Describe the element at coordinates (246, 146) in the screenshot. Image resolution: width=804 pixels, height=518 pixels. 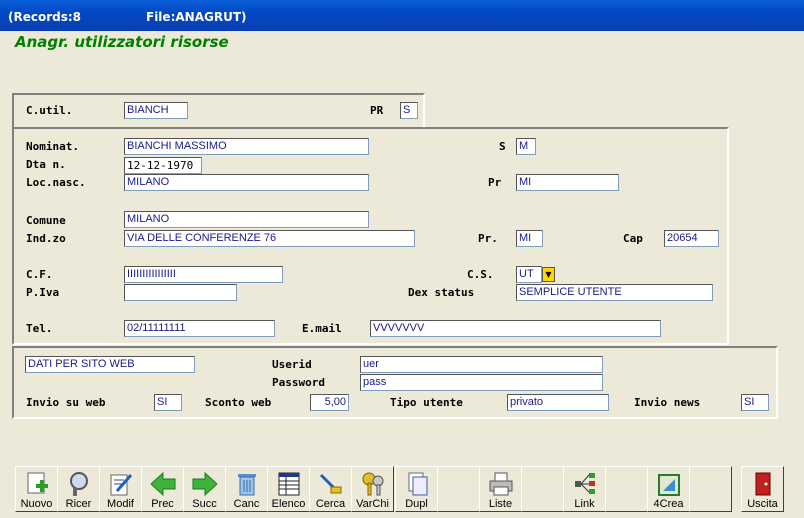
I see `nominat-field: BIANCHI MASSIMO` at that location.